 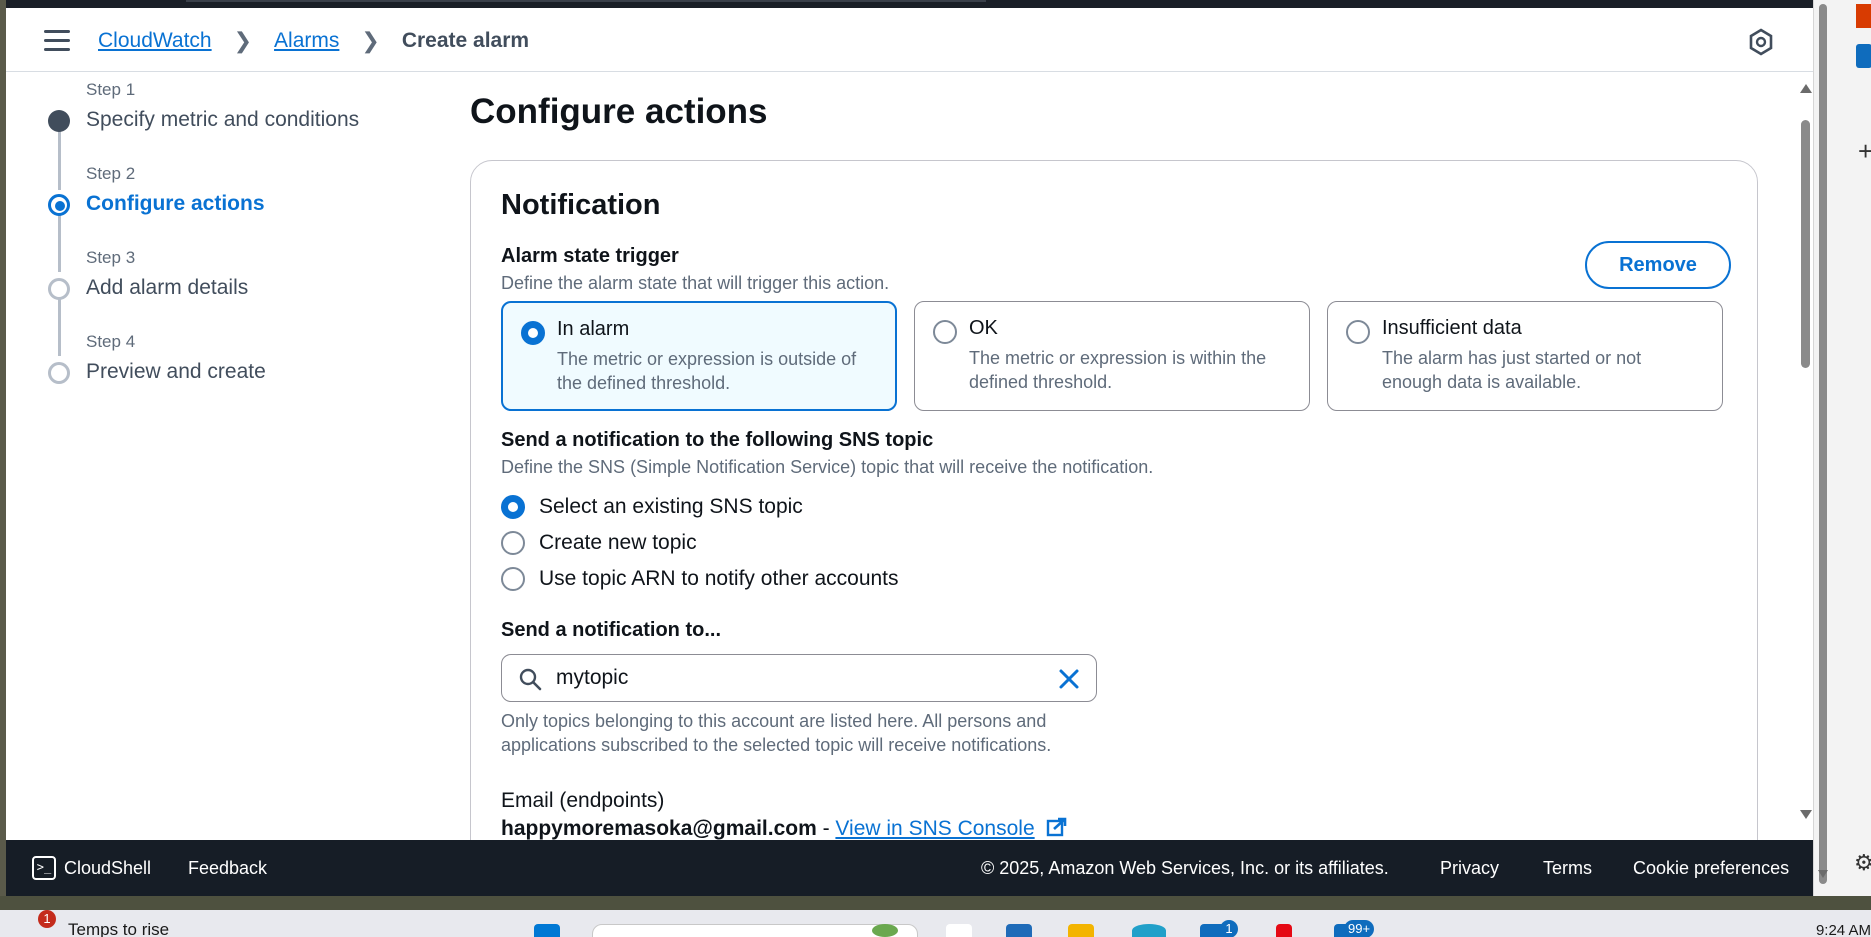 What do you see at coordinates (1843, 929) in the screenshot?
I see `taskbar-clock: 9:24 AM` at bounding box center [1843, 929].